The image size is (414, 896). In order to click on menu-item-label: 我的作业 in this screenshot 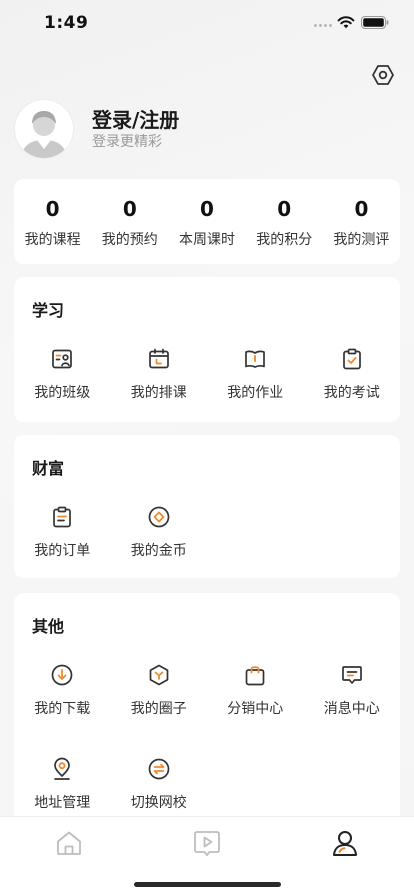, I will do `click(255, 393)`.